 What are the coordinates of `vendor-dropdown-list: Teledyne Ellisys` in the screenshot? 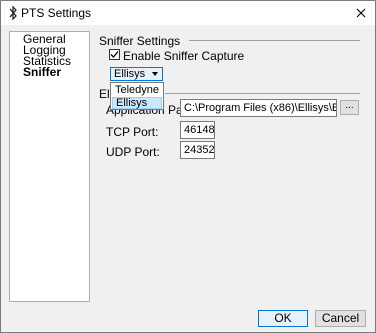 It's located at (137, 96).